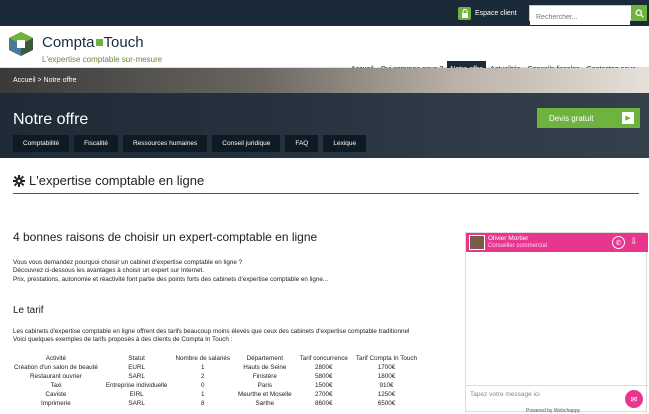 The image size is (649, 414). I want to click on cell-tarif-concurrence: 2800€, so click(324, 367).